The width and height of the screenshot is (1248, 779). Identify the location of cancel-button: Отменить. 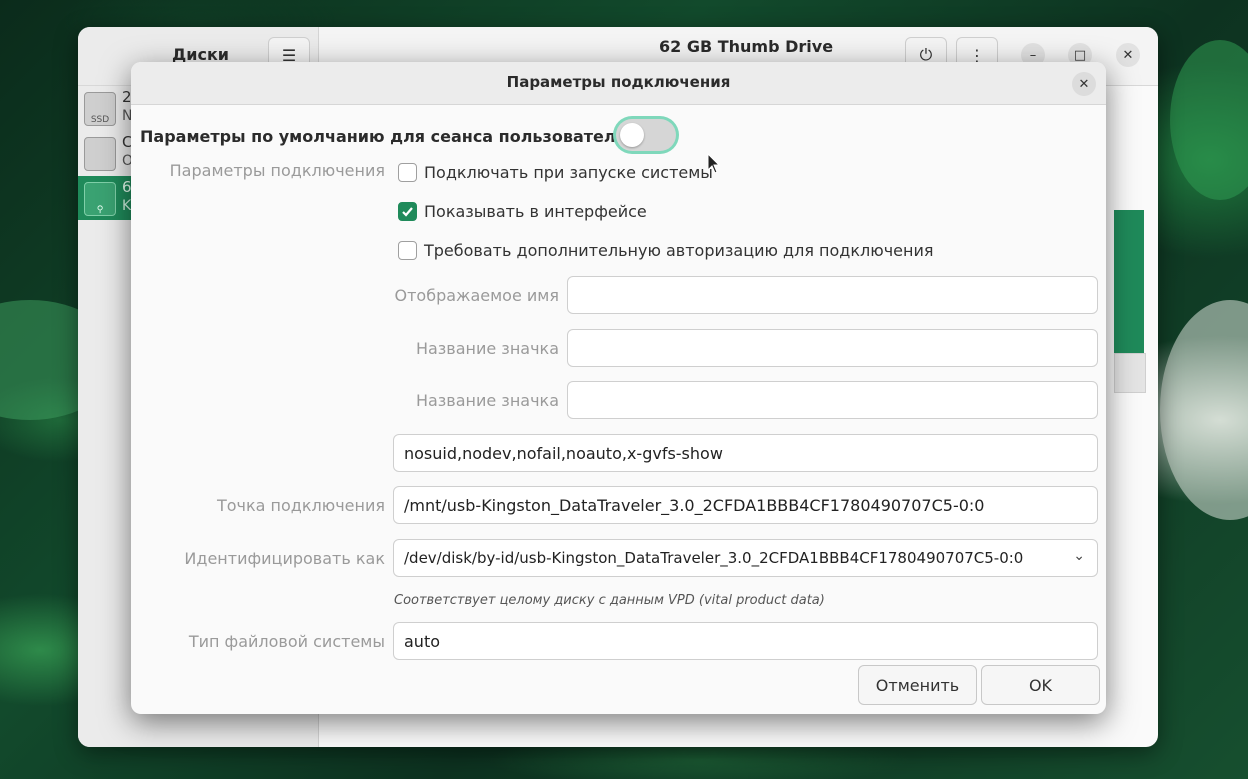
(917, 685).